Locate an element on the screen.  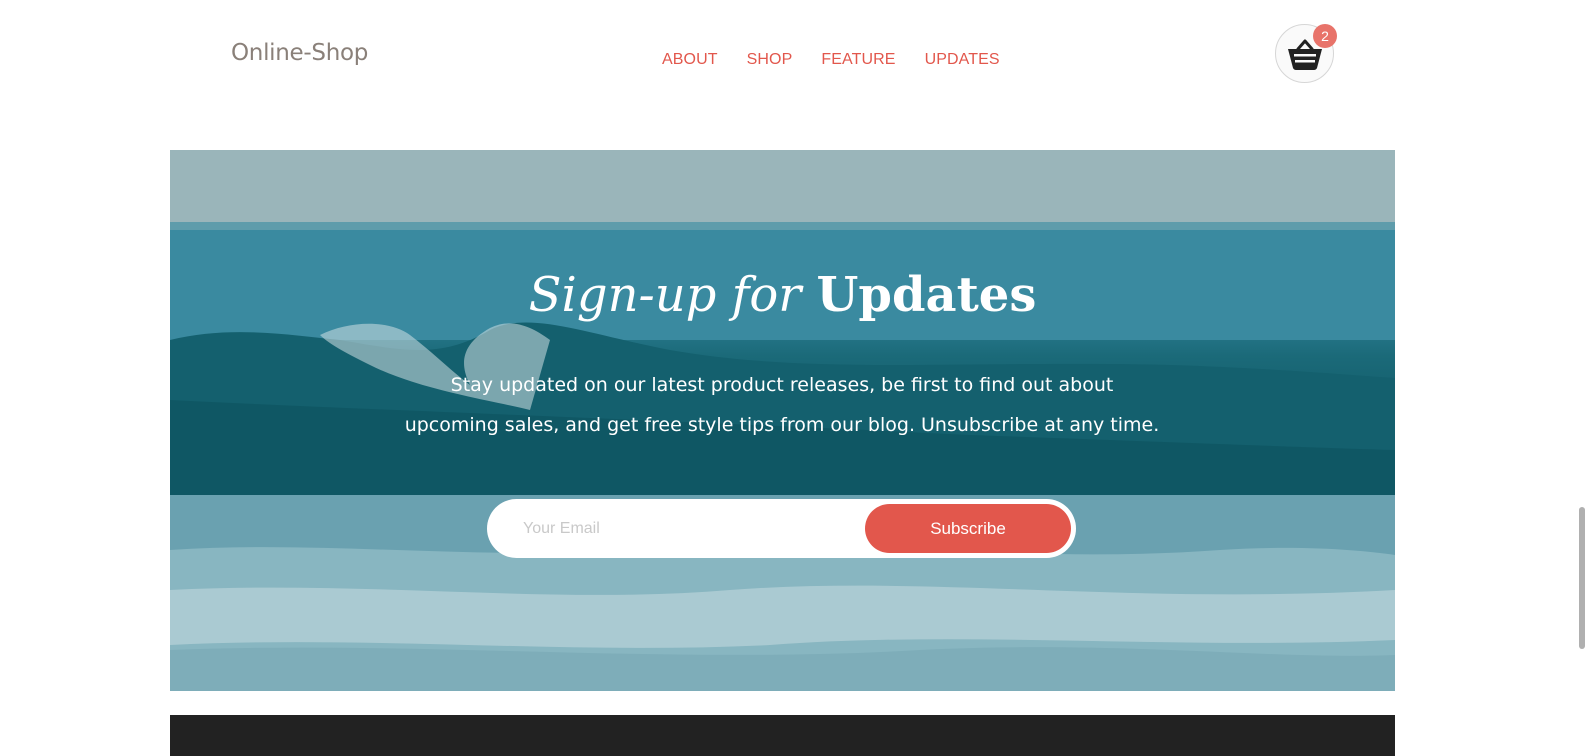
site-logo: Online-Shop is located at coordinates (299, 53).